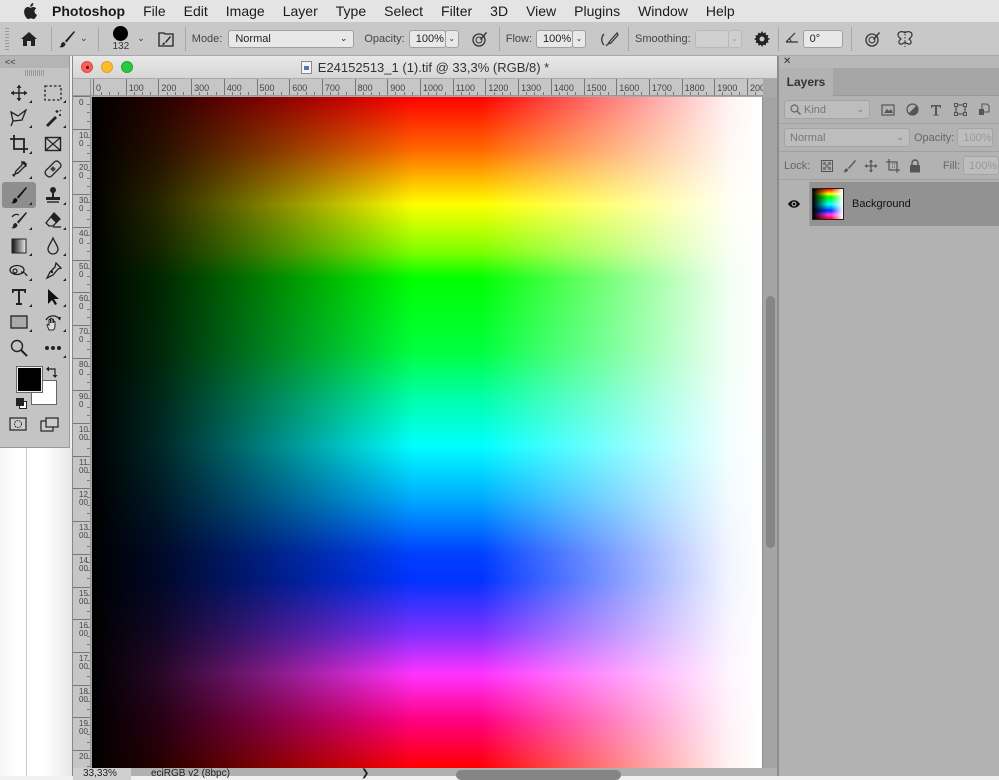  Describe the element at coordinates (541, 11) in the screenshot. I see `menu-view: View` at that location.